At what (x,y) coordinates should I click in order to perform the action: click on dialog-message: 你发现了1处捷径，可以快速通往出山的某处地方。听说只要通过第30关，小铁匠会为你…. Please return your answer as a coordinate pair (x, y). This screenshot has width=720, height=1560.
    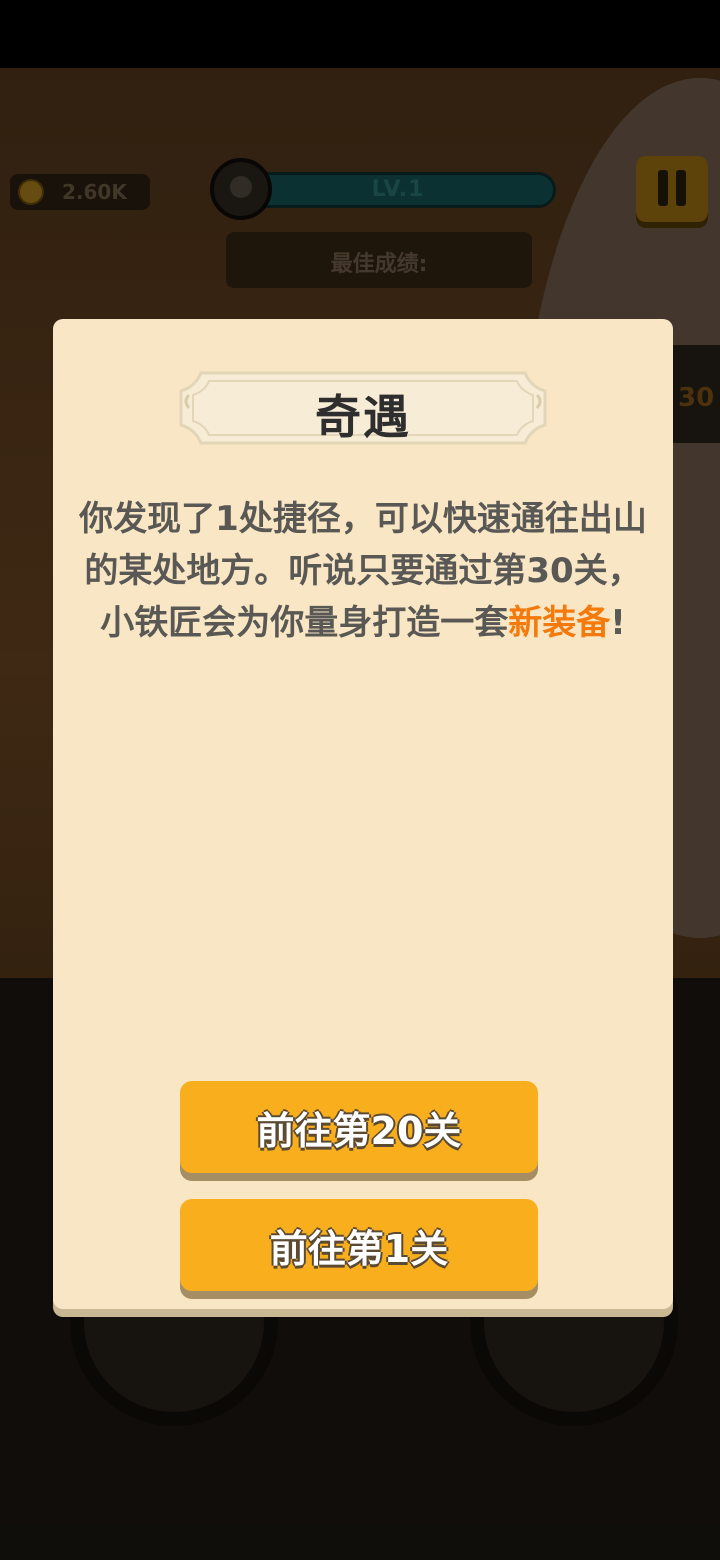
    Looking at the image, I should click on (363, 571).